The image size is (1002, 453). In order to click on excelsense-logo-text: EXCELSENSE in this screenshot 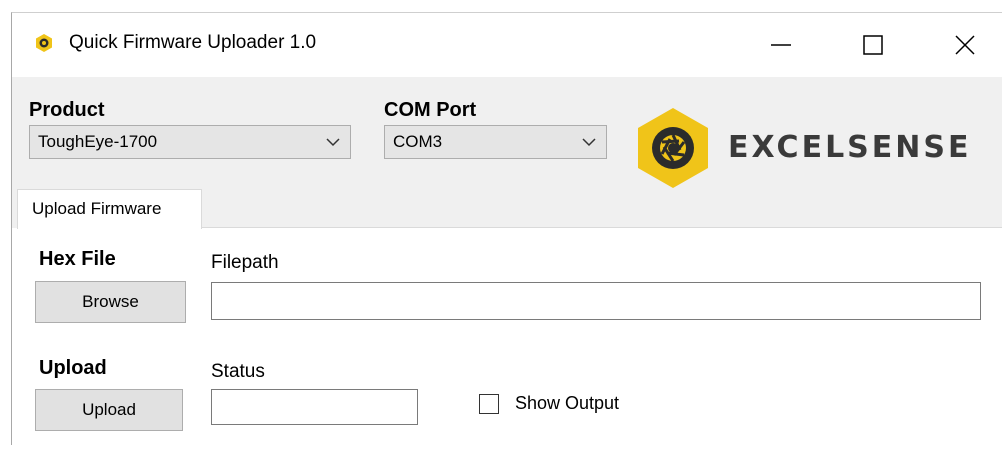, I will do `click(850, 147)`.